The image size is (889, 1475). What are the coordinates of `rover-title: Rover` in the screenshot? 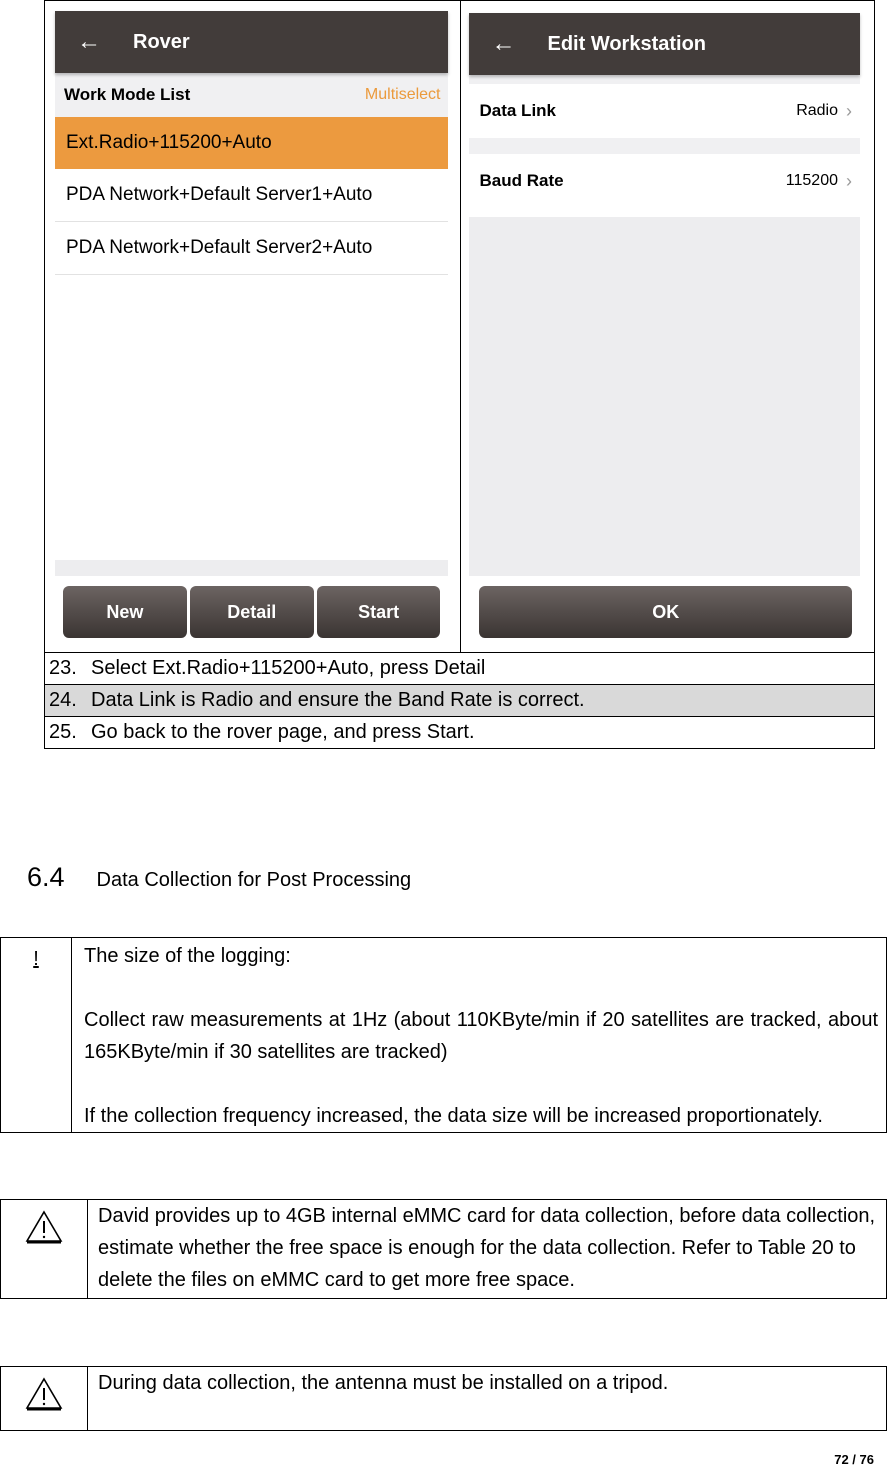 It's located at (161, 41).